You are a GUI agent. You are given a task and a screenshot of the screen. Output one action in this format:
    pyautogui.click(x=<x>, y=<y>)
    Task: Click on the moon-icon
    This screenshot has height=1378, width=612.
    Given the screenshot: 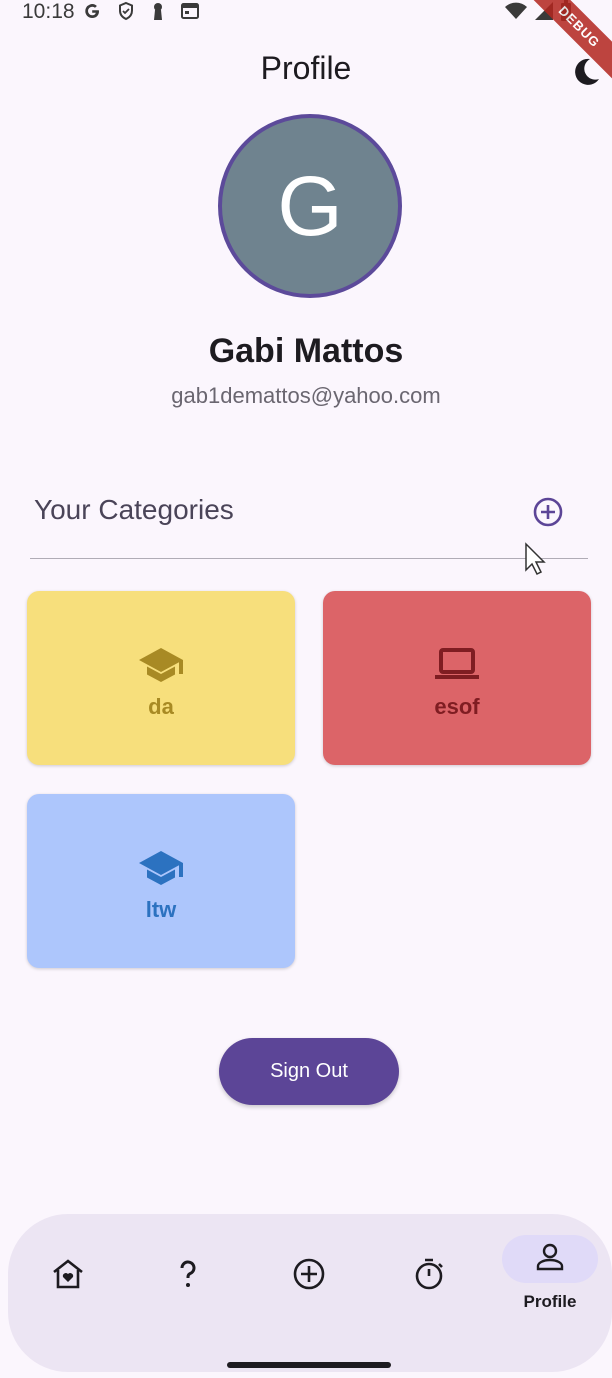 What is the action you would take?
    pyautogui.click(x=586, y=75)
    